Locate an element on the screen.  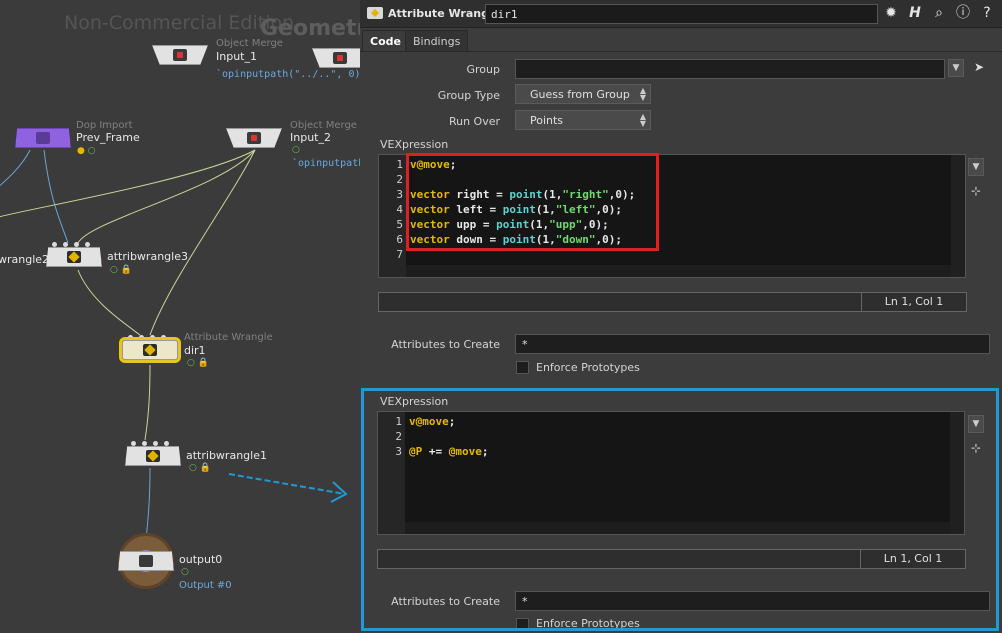
attributes-to-create-field: * is located at coordinates (752, 344).